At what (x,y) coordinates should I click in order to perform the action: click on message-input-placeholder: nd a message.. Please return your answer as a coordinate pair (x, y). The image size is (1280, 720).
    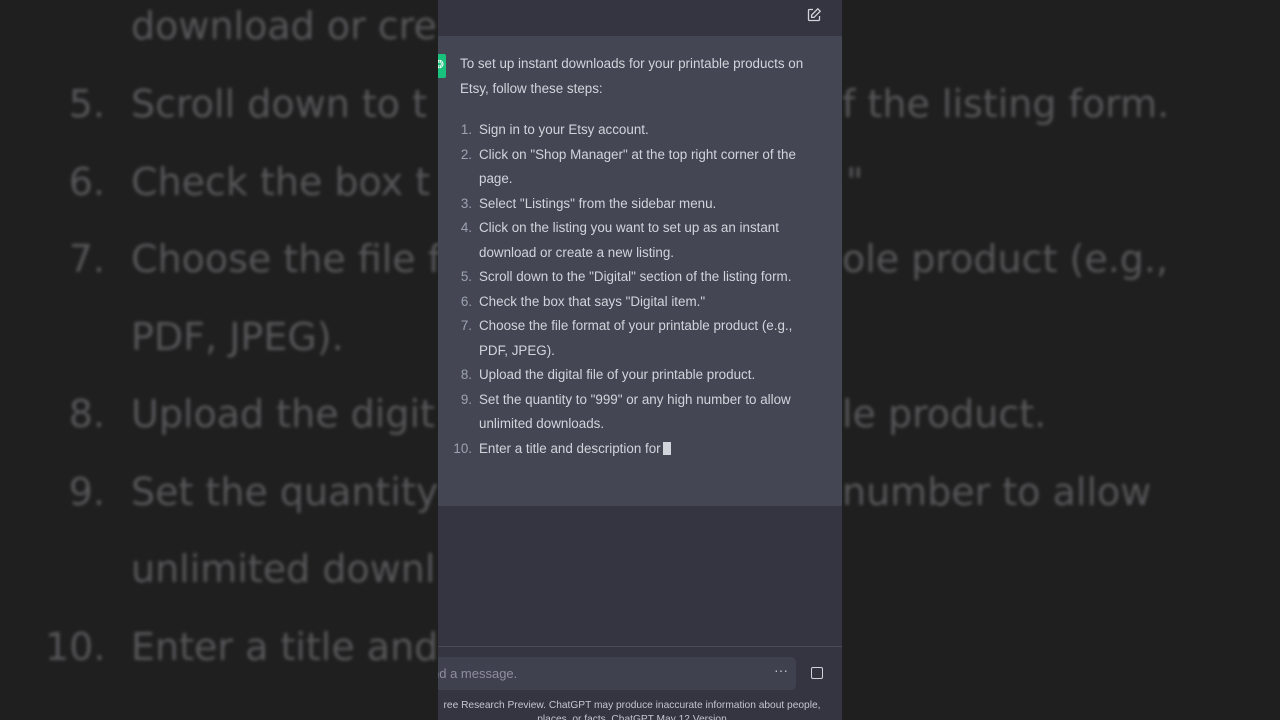
    Looking at the image, I should click on (478, 673).